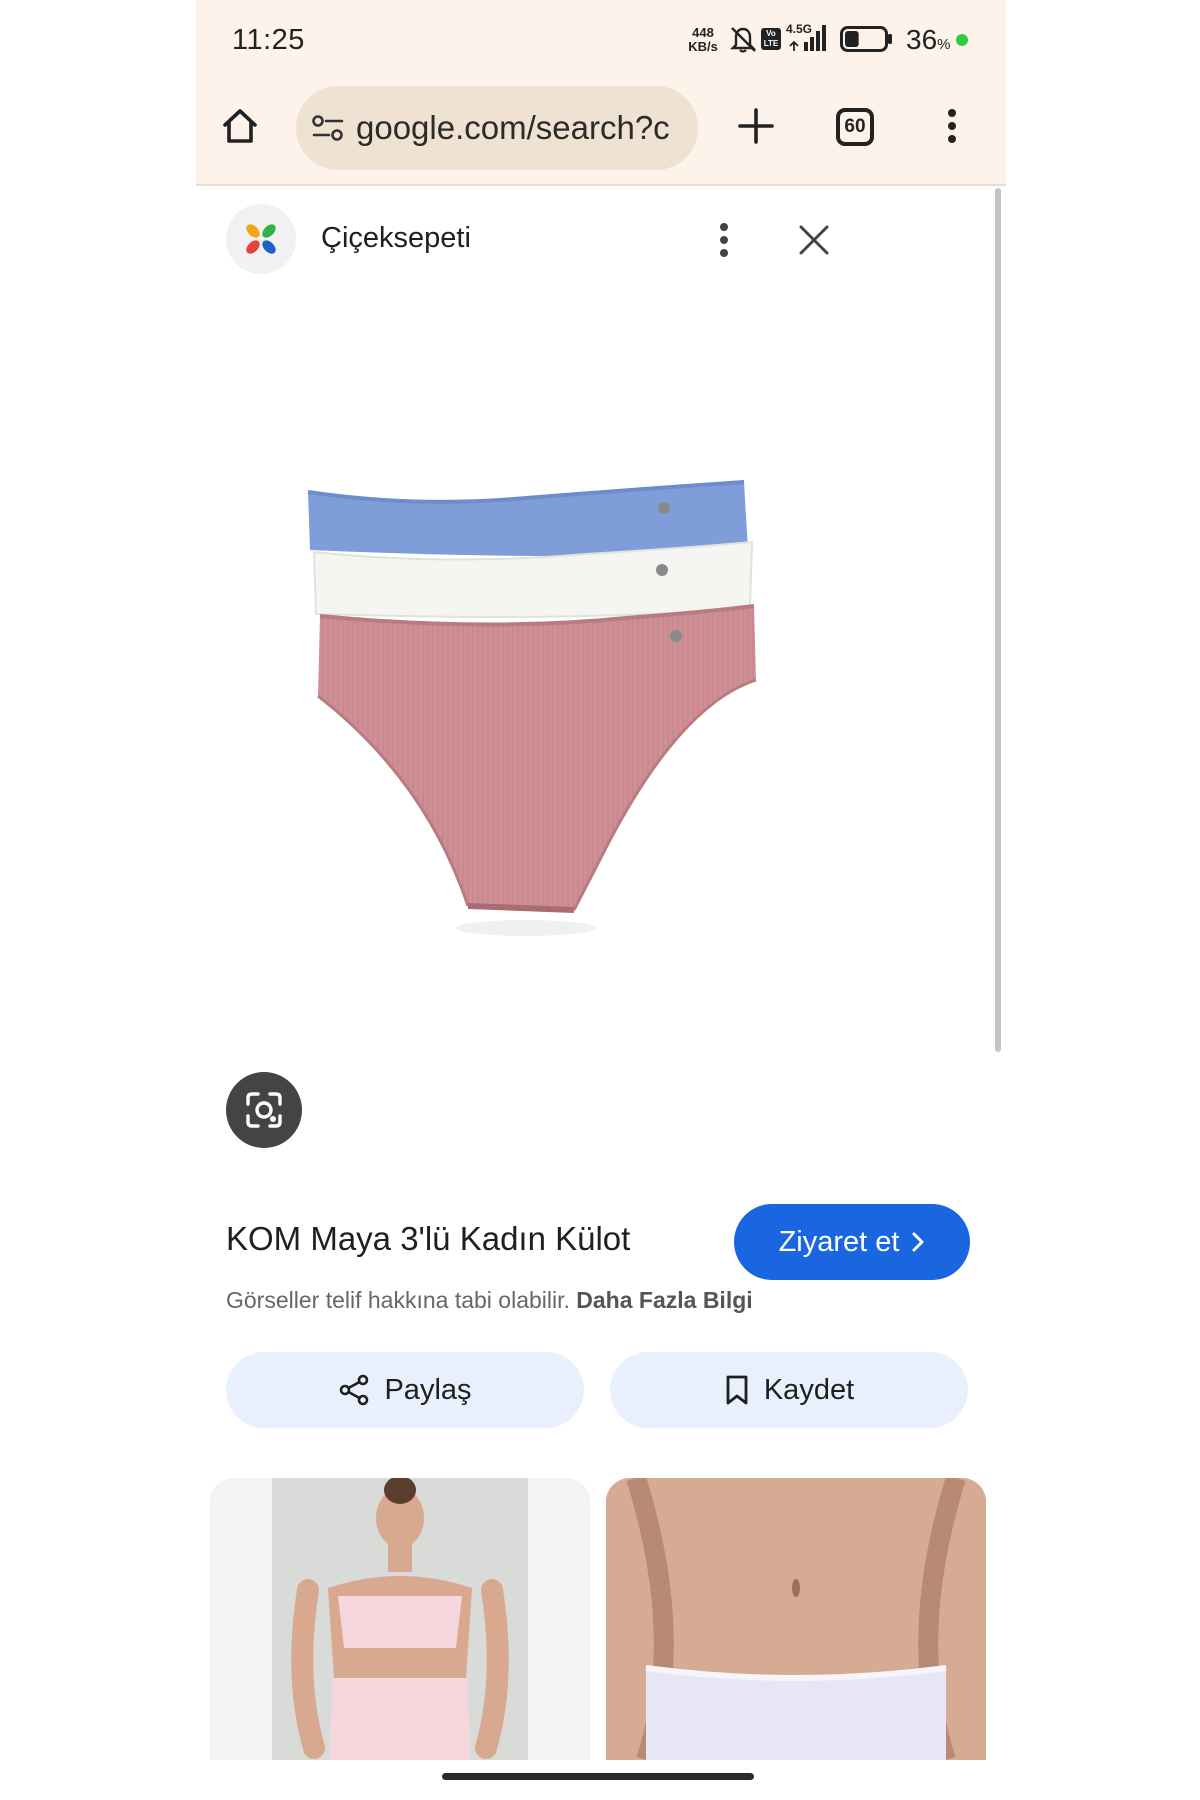  Describe the element at coordinates (922, 39) in the screenshot. I see `battery-percentage-value: 36` at that location.